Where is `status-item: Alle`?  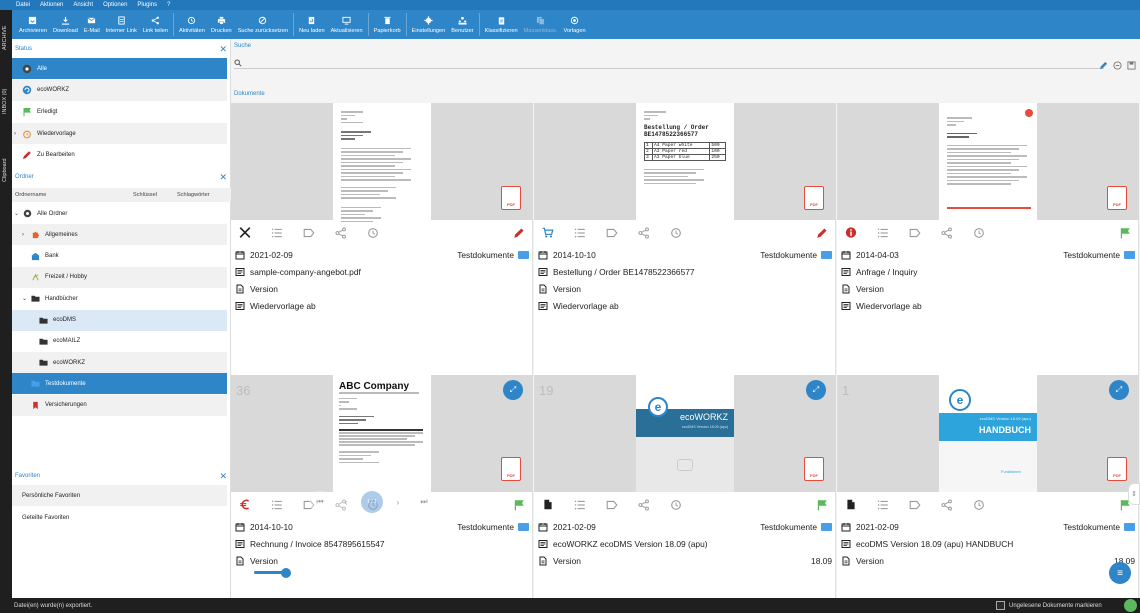 status-item: Alle is located at coordinates (119, 68).